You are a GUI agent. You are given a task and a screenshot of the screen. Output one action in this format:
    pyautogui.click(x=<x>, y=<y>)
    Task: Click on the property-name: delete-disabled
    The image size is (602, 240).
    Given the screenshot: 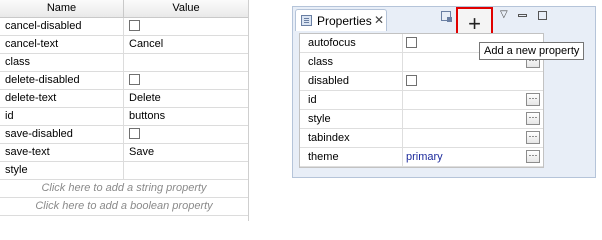 What is the action you would take?
    pyautogui.click(x=62, y=80)
    